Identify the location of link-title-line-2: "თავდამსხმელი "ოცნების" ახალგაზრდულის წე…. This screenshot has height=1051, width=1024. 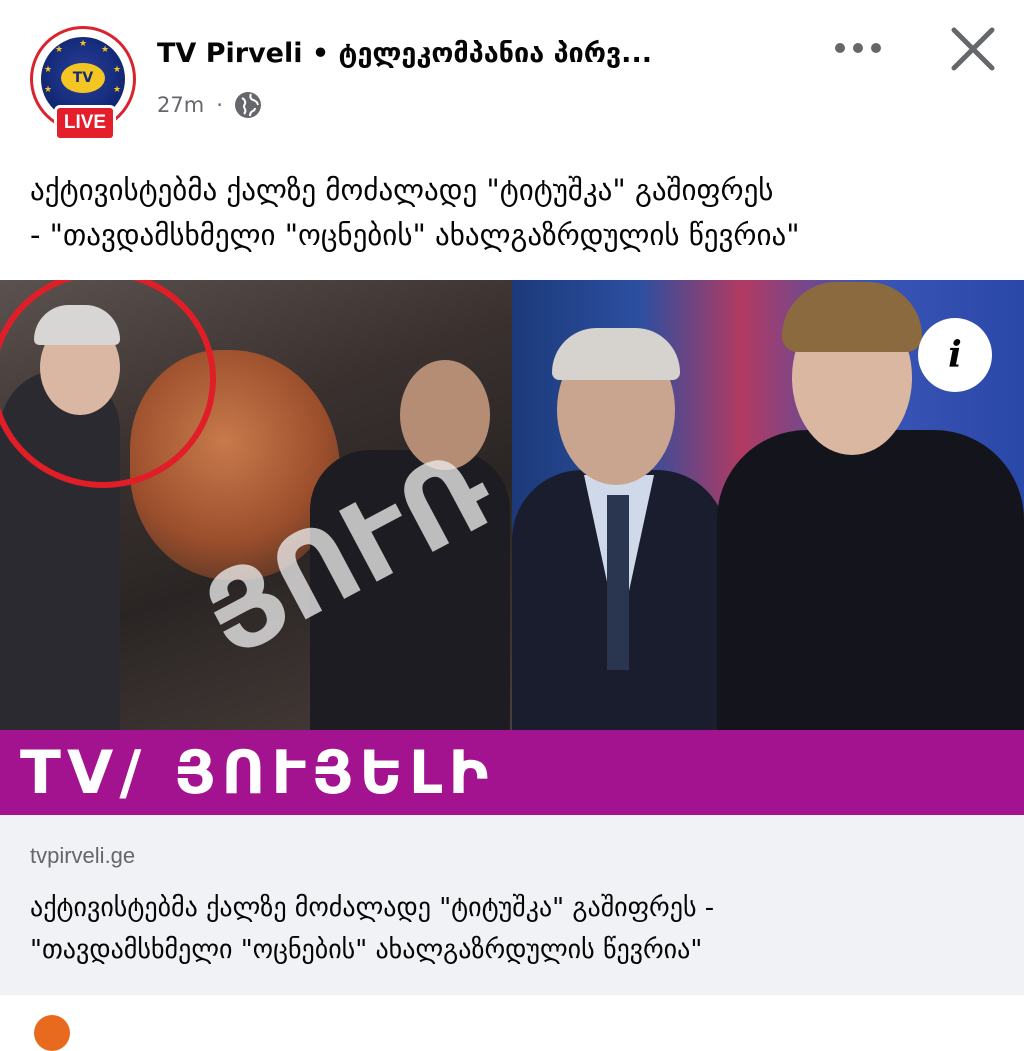
(366, 950).